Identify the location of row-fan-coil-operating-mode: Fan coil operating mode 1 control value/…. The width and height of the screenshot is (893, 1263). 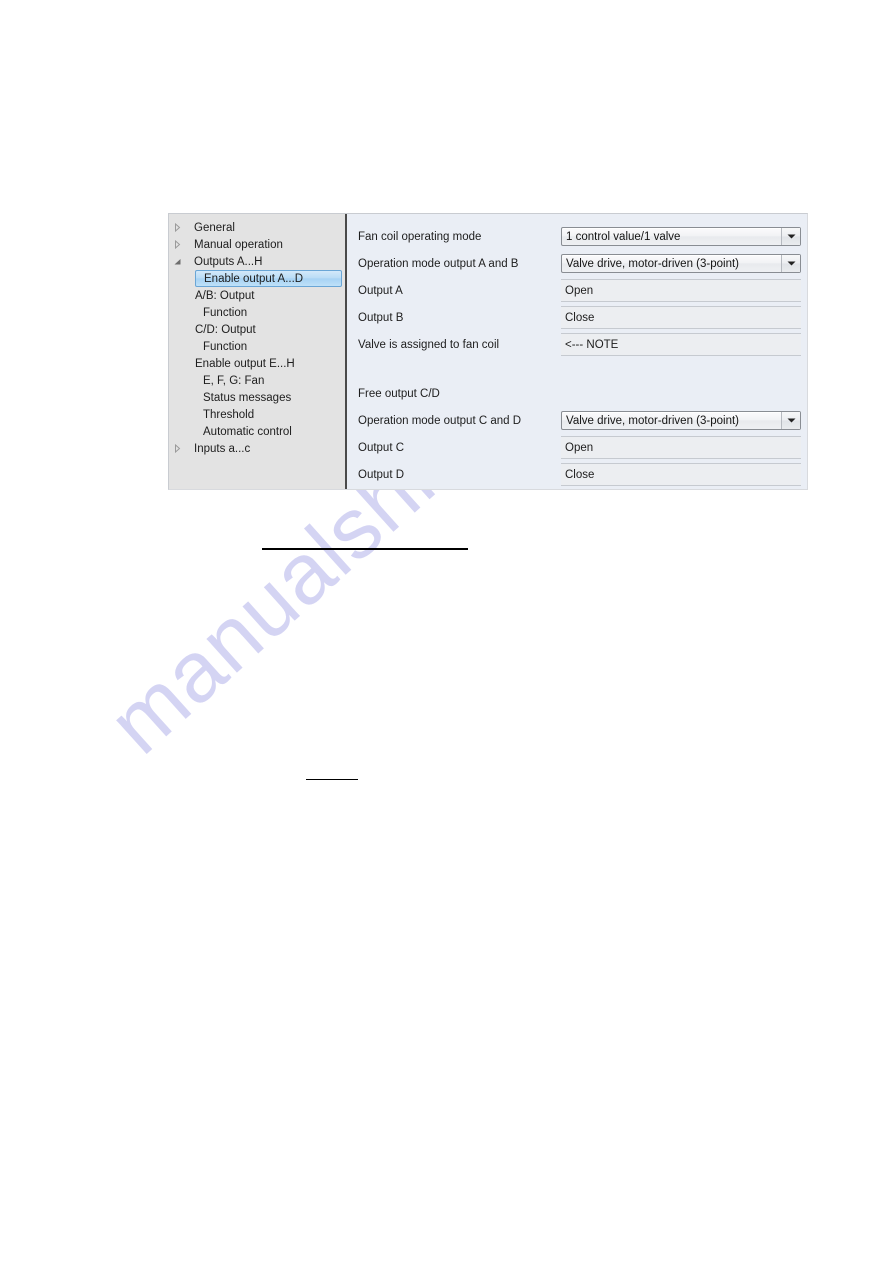
(579, 236).